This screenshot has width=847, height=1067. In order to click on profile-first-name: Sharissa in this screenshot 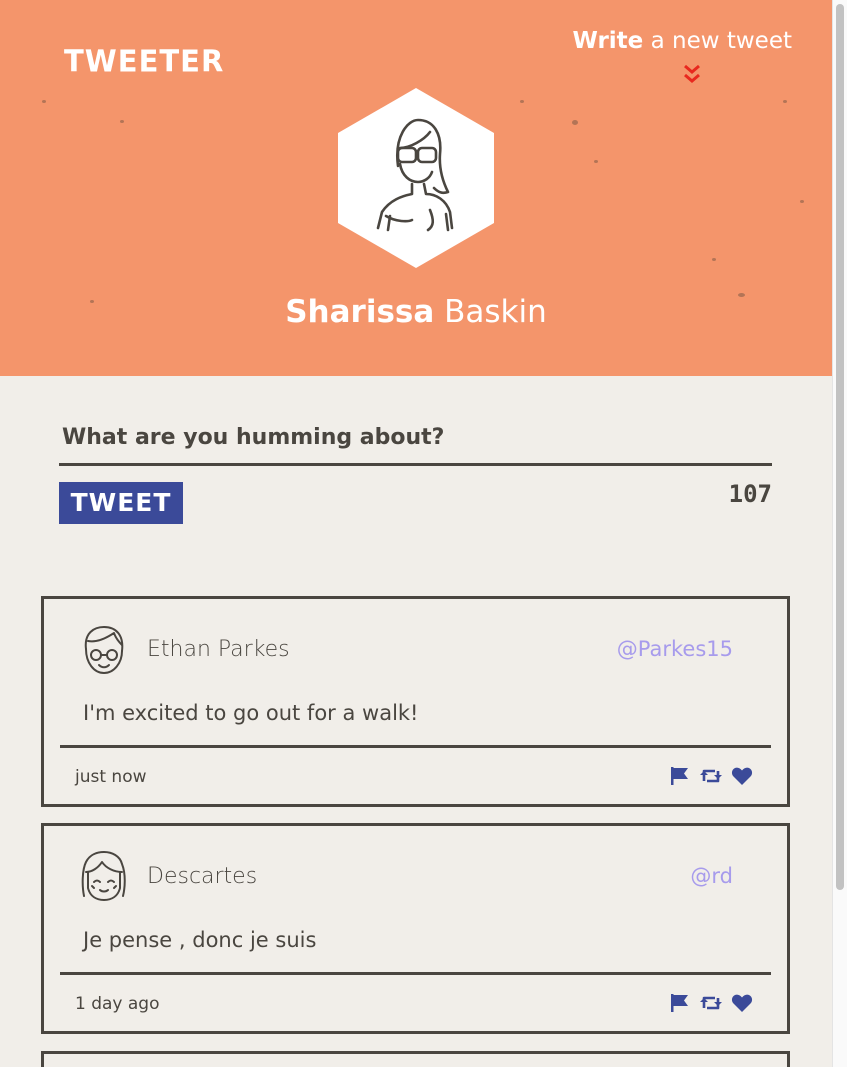, I will do `click(360, 312)`.